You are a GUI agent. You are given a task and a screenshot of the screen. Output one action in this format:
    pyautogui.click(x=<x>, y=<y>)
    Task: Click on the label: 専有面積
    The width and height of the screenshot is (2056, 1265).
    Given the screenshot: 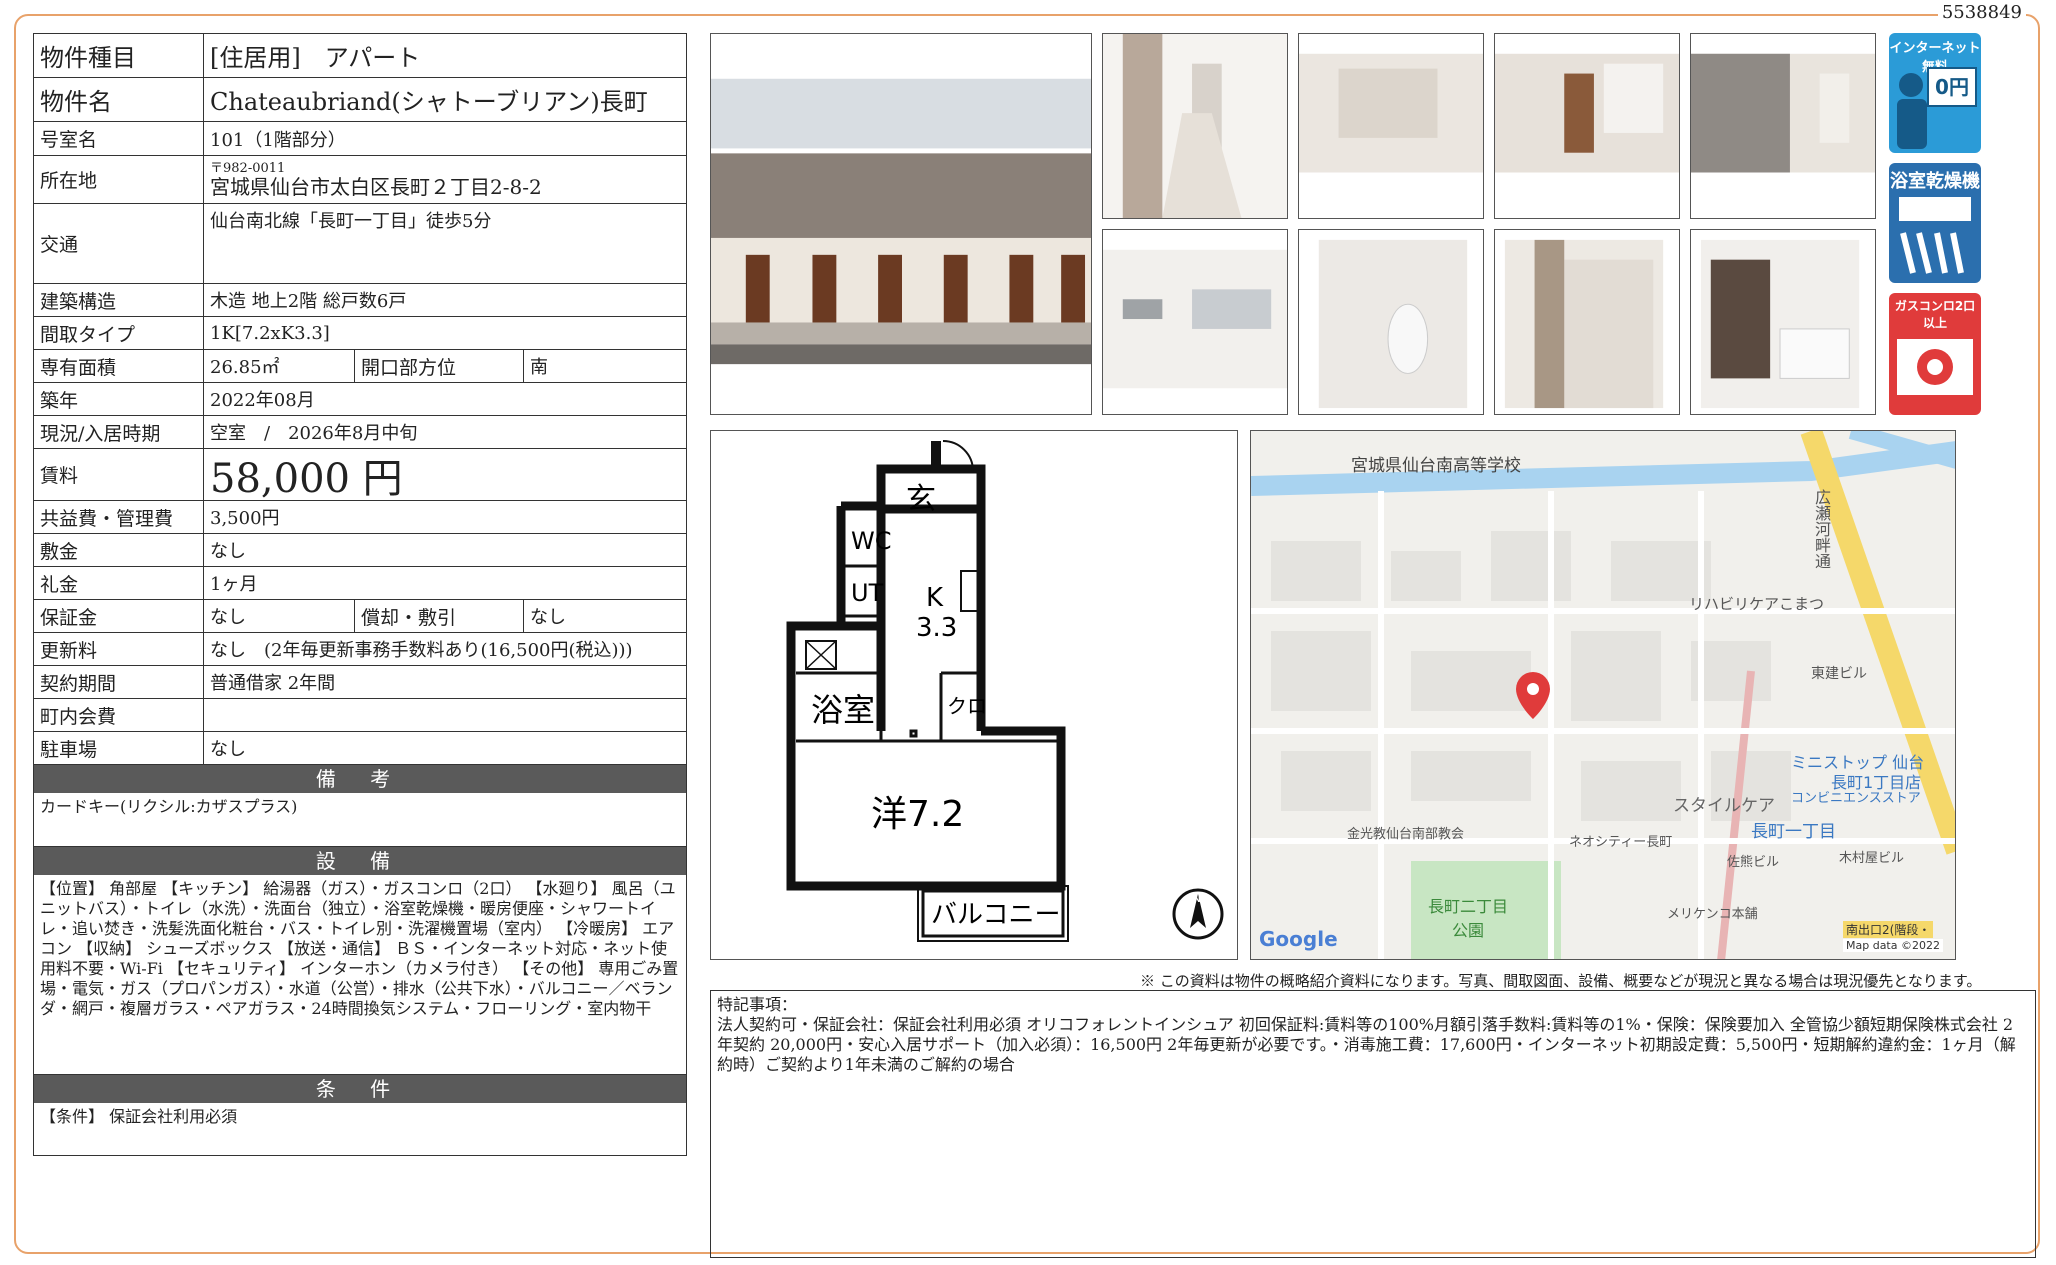 What is the action you would take?
    pyautogui.click(x=119, y=366)
    